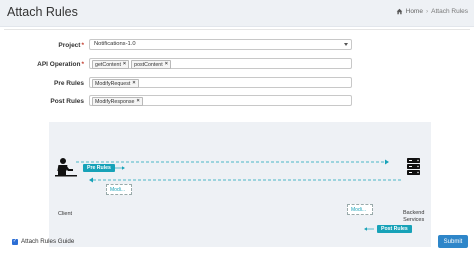  Describe the element at coordinates (65, 214) in the screenshot. I see `client-label: Client` at that location.